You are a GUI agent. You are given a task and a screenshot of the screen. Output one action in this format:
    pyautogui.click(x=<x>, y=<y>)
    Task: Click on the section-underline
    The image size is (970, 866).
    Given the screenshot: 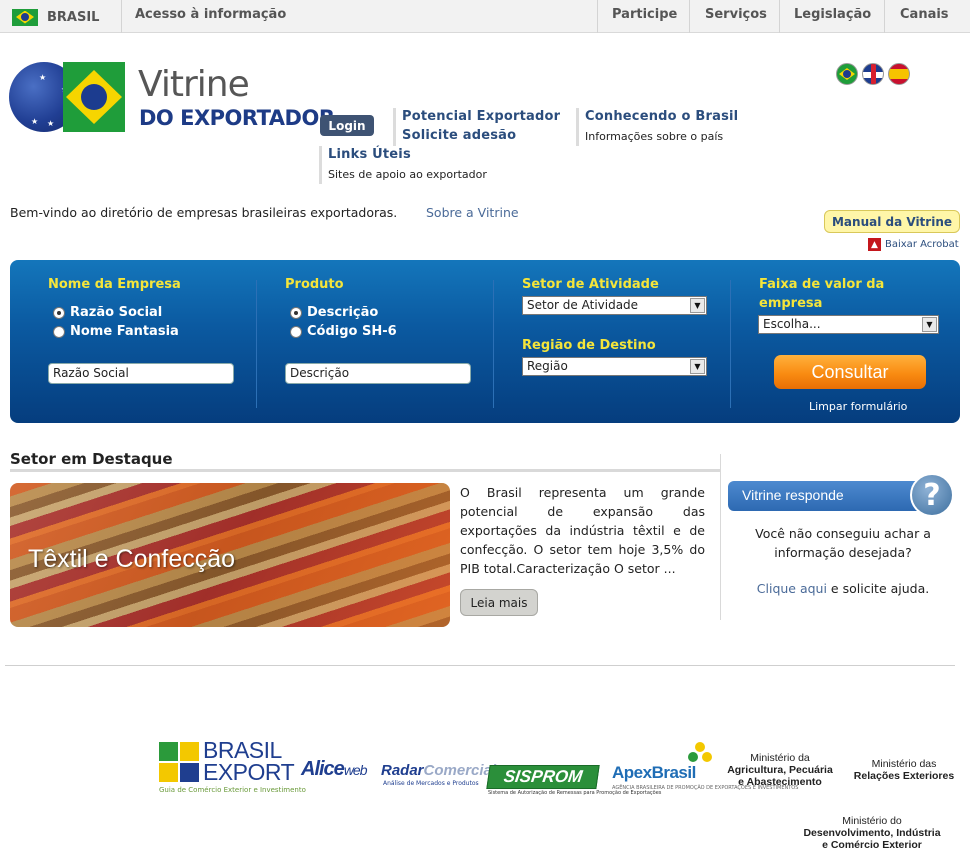 What is the action you would take?
    pyautogui.click(x=365, y=470)
    